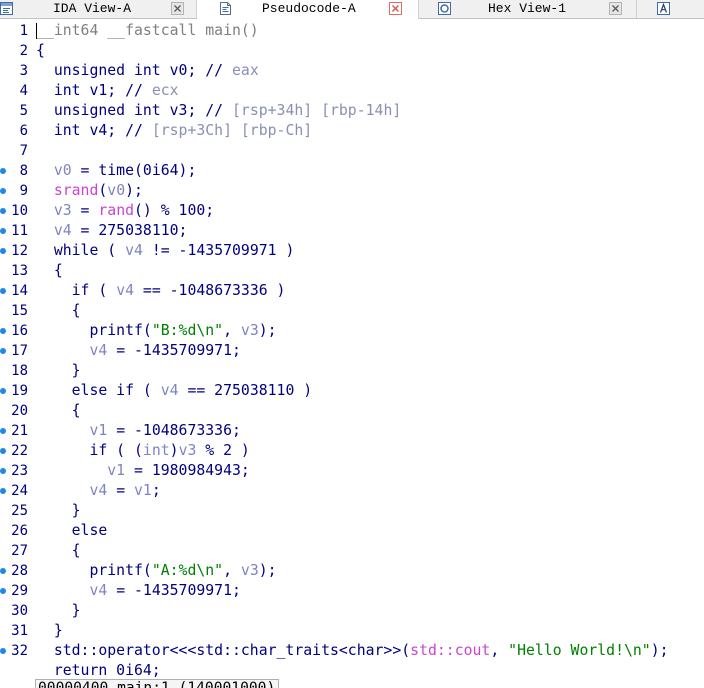  I want to click on code-line: 13 {, so click(352, 271).